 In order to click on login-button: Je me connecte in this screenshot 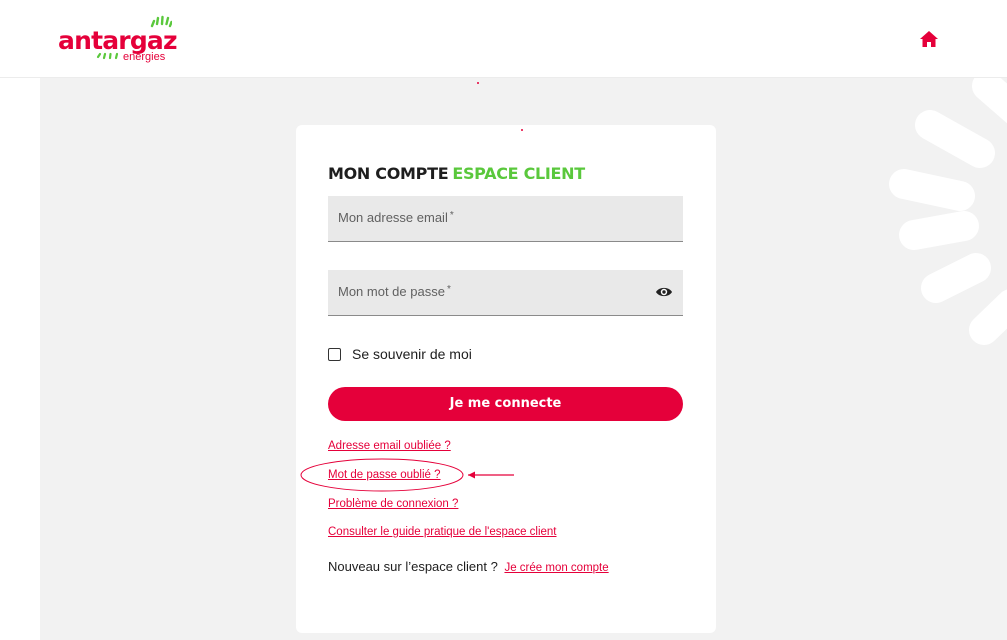, I will do `click(505, 404)`.